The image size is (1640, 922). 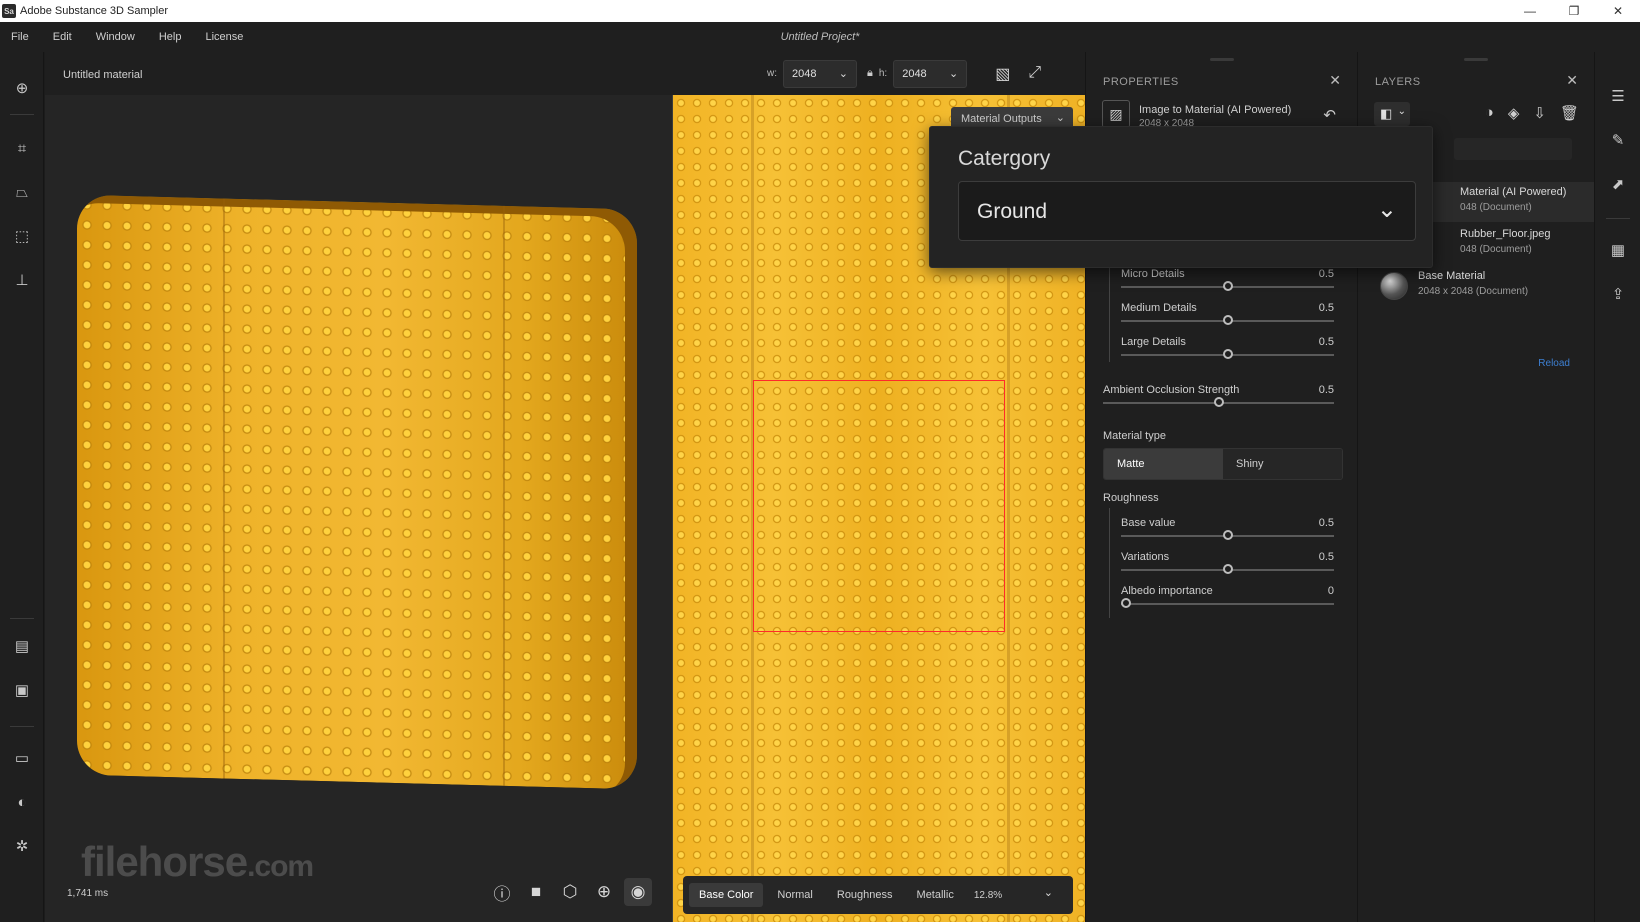 I want to click on category-select: Ground ⌄, so click(x=1187, y=211).